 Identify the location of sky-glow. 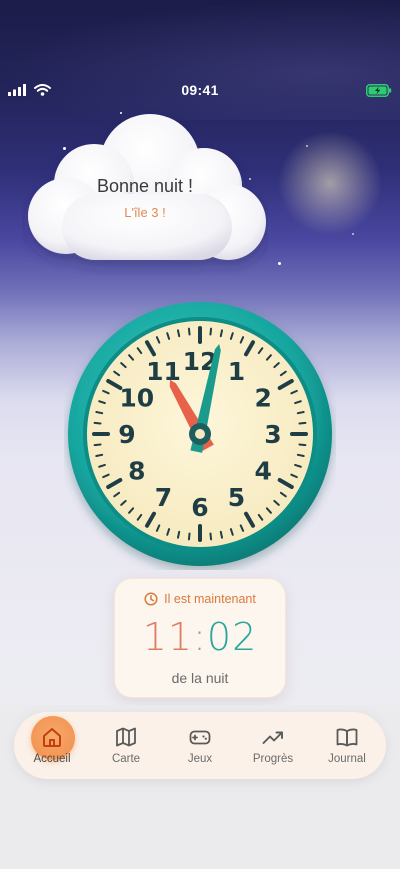
(200, 60).